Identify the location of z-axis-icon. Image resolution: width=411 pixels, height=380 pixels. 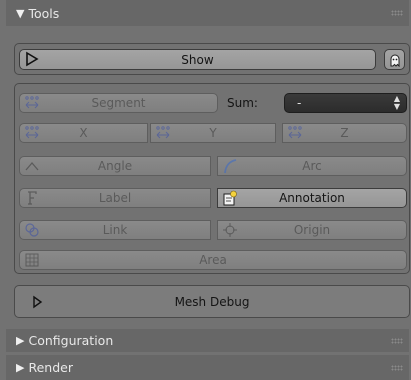
(295, 133).